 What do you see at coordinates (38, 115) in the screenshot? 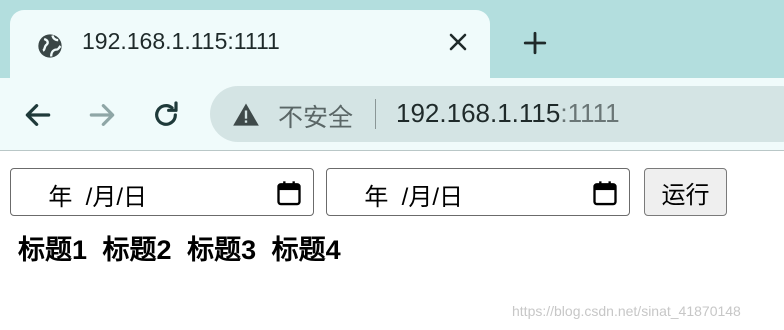
I see `back-arrow-icon` at bounding box center [38, 115].